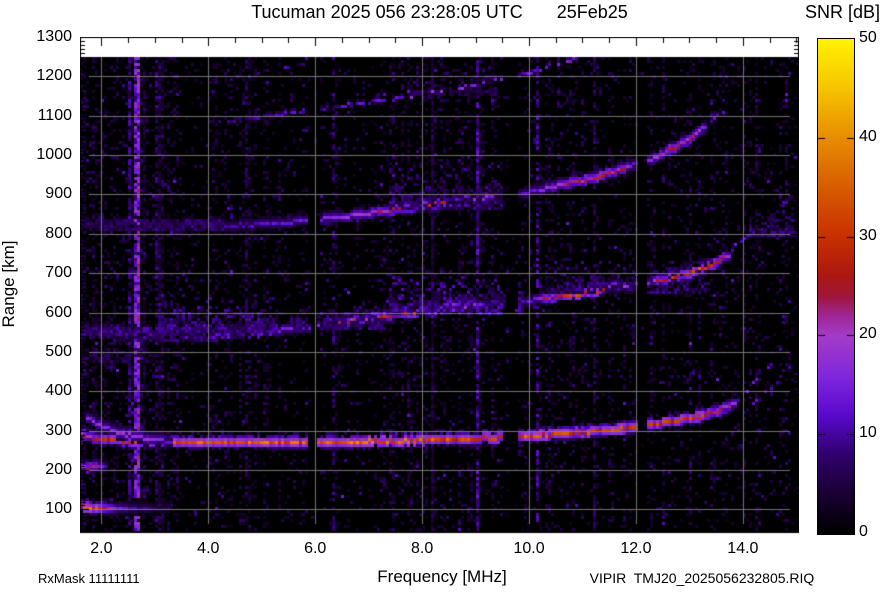  I want to click on x-tick-label: 4.0, so click(208, 548).